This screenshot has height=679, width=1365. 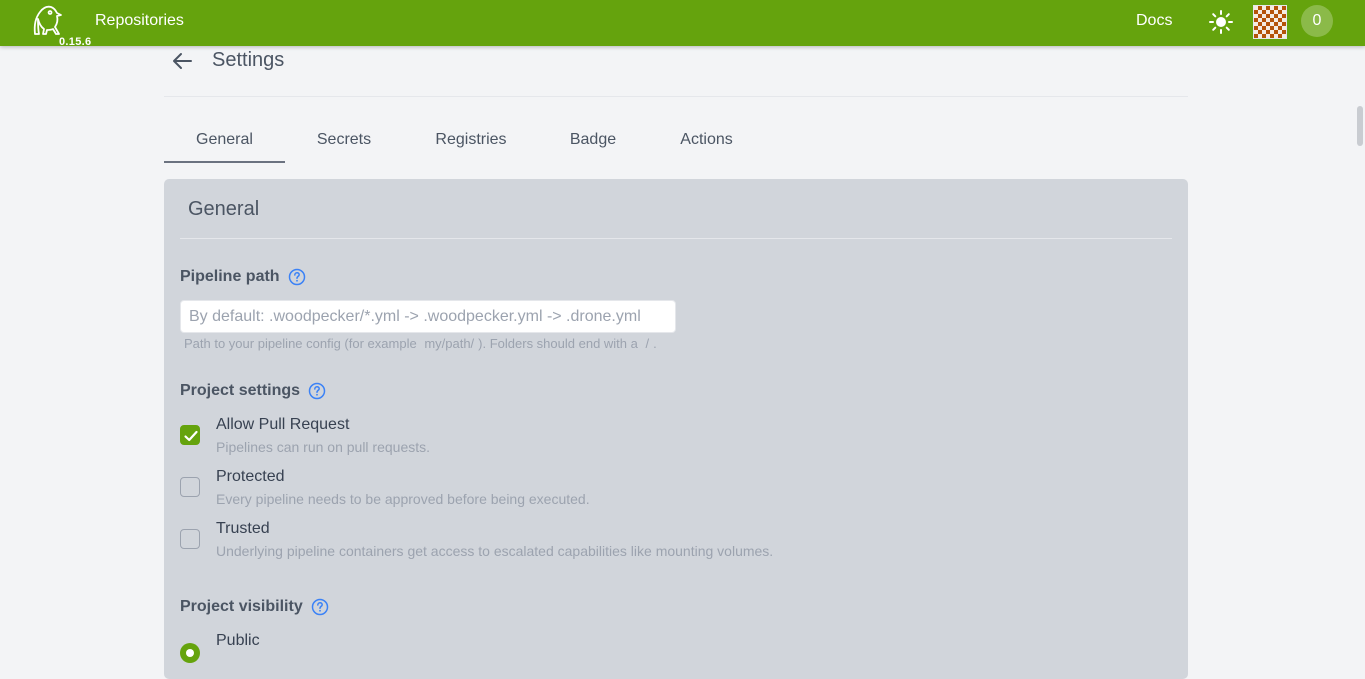 What do you see at coordinates (676, 96) in the screenshot?
I see `header-divider` at bounding box center [676, 96].